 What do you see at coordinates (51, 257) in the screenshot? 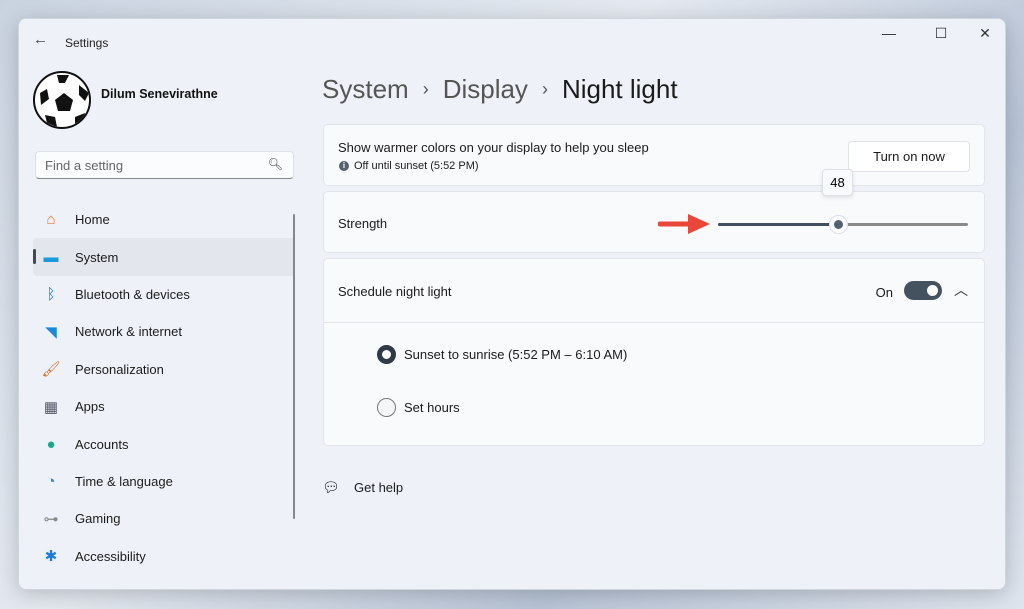
I see `system-icon: ▬` at bounding box center [51, 257].